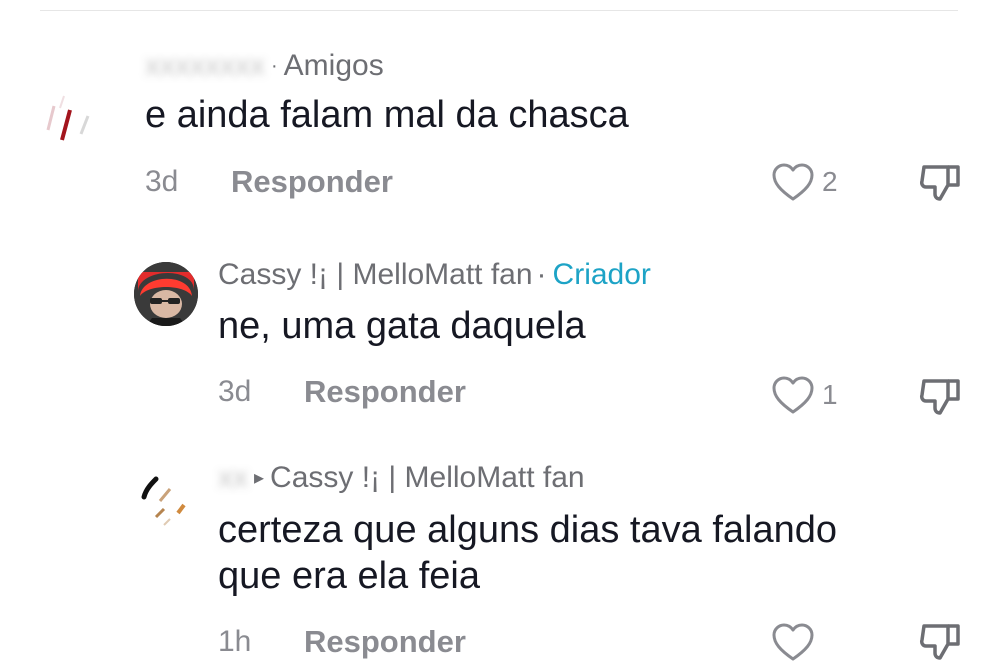 The height and width of the screenshot is (662, 1000). I want to click on like-count: 2, so click(830, 181).